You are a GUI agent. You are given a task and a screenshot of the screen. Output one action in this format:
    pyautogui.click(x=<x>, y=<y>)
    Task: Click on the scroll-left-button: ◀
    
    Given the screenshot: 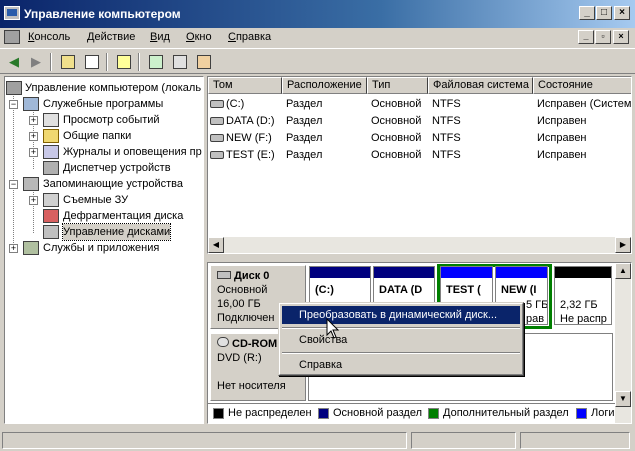 What is the action you would take?
    pyautogui.click(x=216, y=245)
    